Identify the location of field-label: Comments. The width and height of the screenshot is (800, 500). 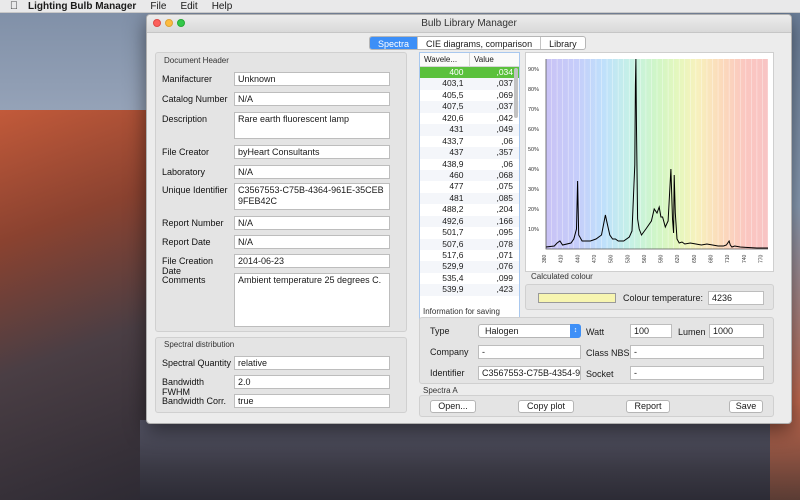
(184, 280).